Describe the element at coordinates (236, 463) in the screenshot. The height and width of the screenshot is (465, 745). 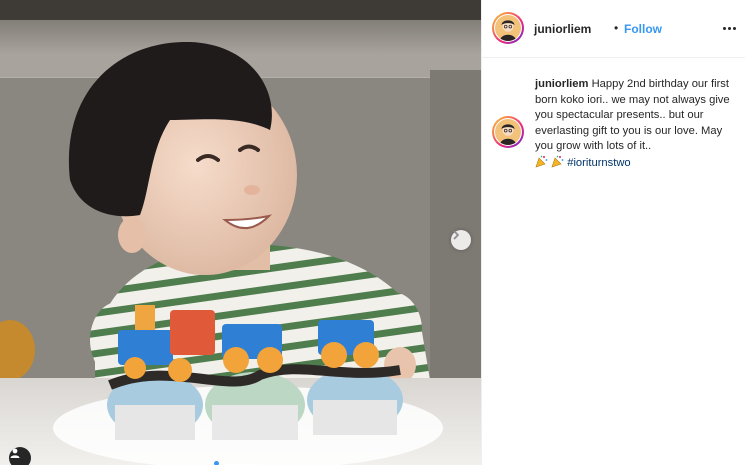
I see `carousel-indicator` at that location.